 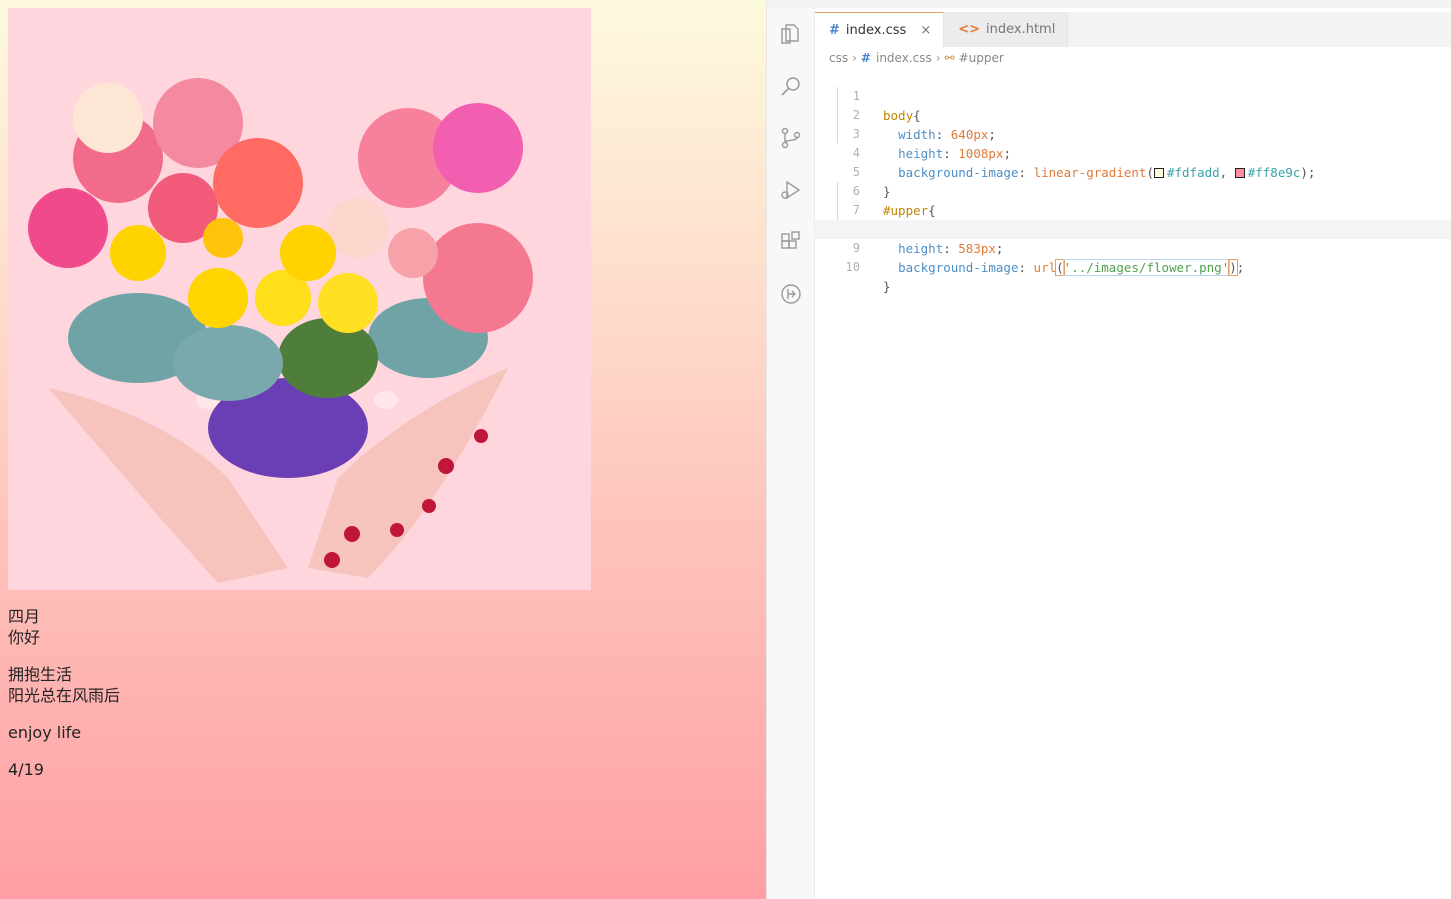 I want to click on editor-tabs: # index.css × <> index.html, so click(x=1133, y=29).